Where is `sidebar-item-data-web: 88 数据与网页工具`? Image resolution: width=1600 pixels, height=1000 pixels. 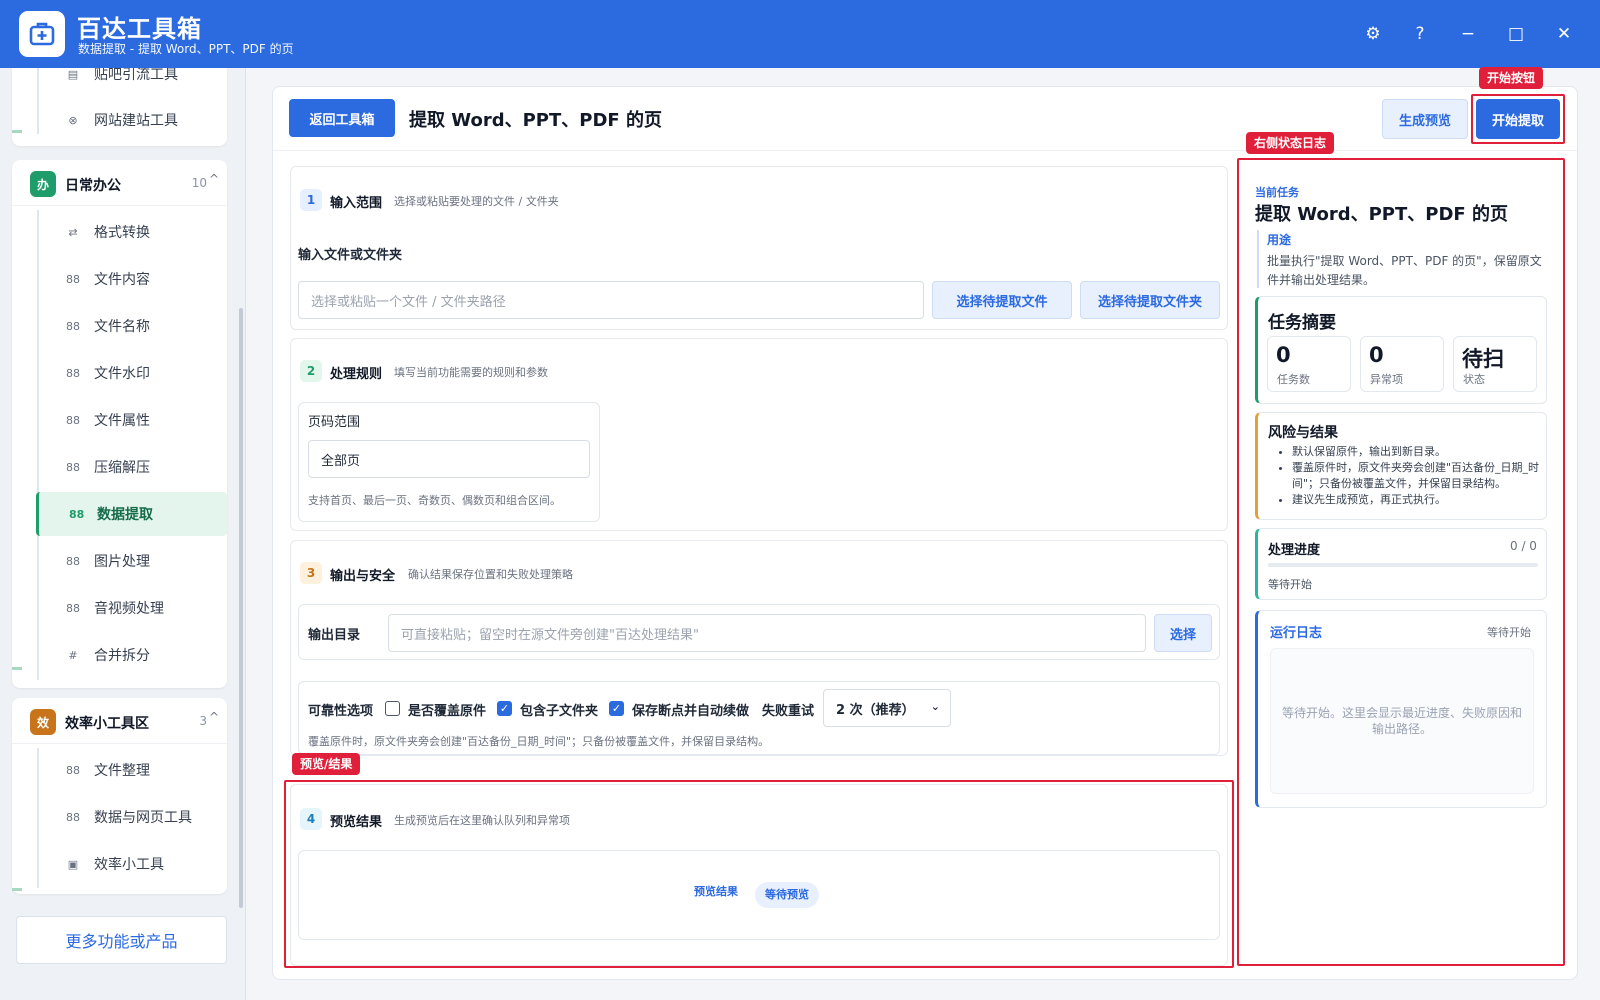 sidebar-item-data-web: 88 数据与网页工具 is located at coordinates (131, 817).